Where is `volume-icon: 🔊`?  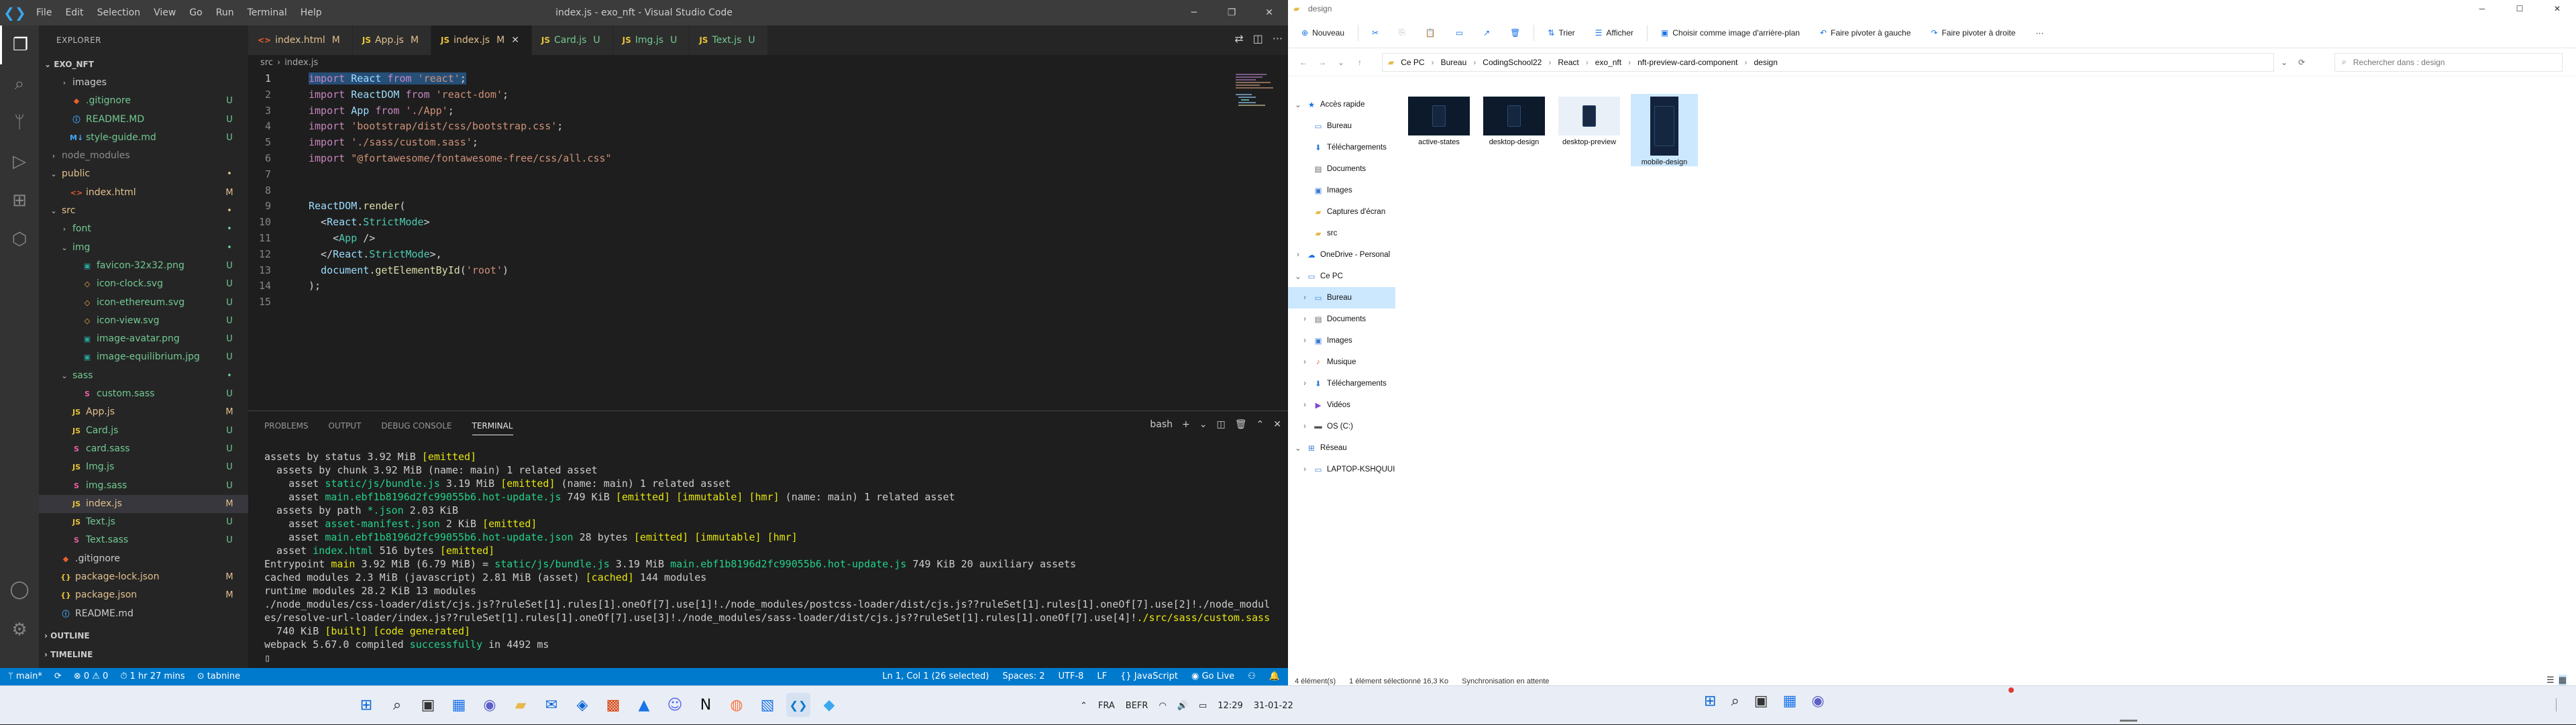
volume-icon: 🔊 is located at coordinates (1182, 706).